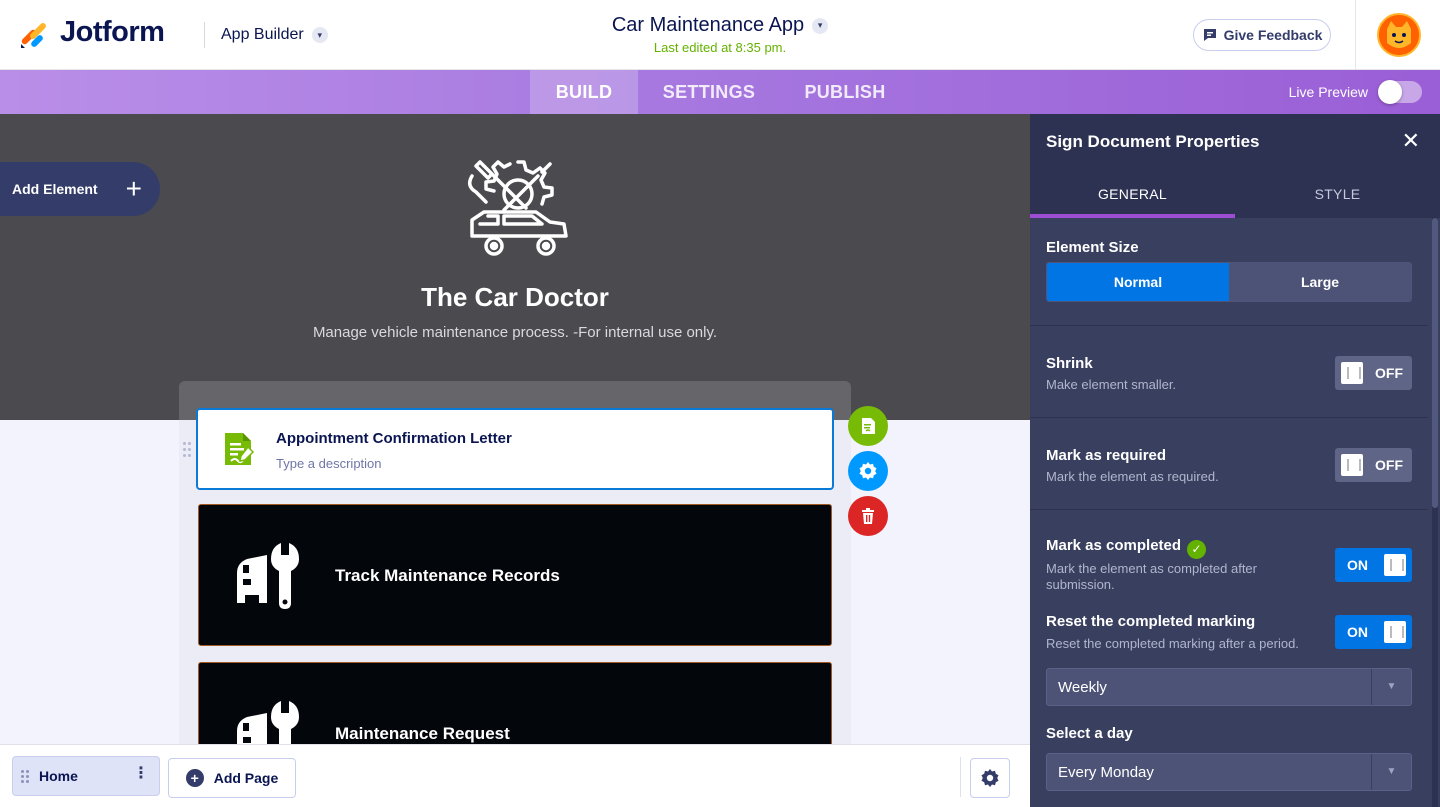  I want to click on properties-title: Sign Document Properties, so click(1153, 141).